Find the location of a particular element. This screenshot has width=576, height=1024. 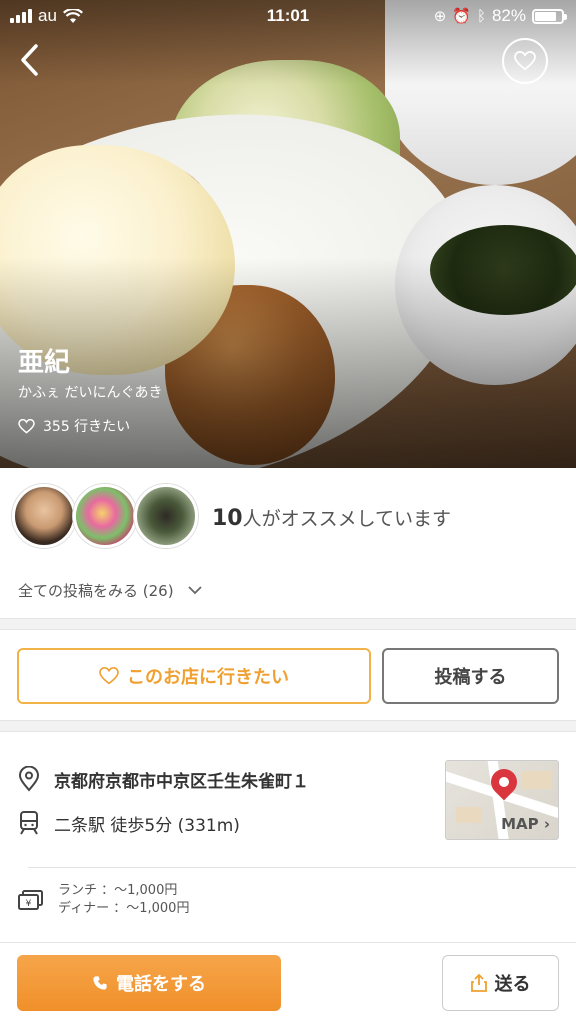

post-button: 投稿する is located at coordinates (470, 676).